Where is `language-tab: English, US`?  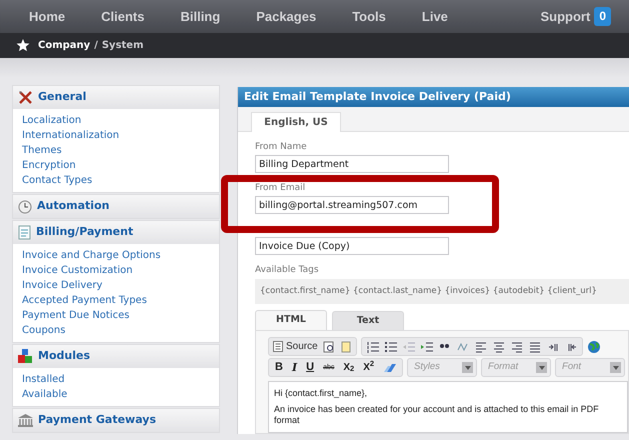 language-tab: English, US is located at coordinates (296, 122).